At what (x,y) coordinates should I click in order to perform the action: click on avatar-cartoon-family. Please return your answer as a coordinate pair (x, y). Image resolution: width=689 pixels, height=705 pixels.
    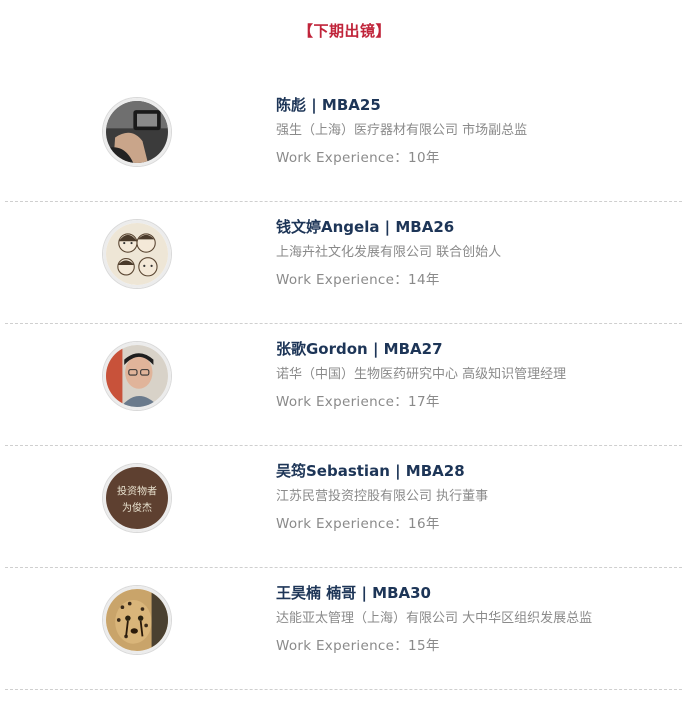
    Looking at the image, I should click on (137, 254).